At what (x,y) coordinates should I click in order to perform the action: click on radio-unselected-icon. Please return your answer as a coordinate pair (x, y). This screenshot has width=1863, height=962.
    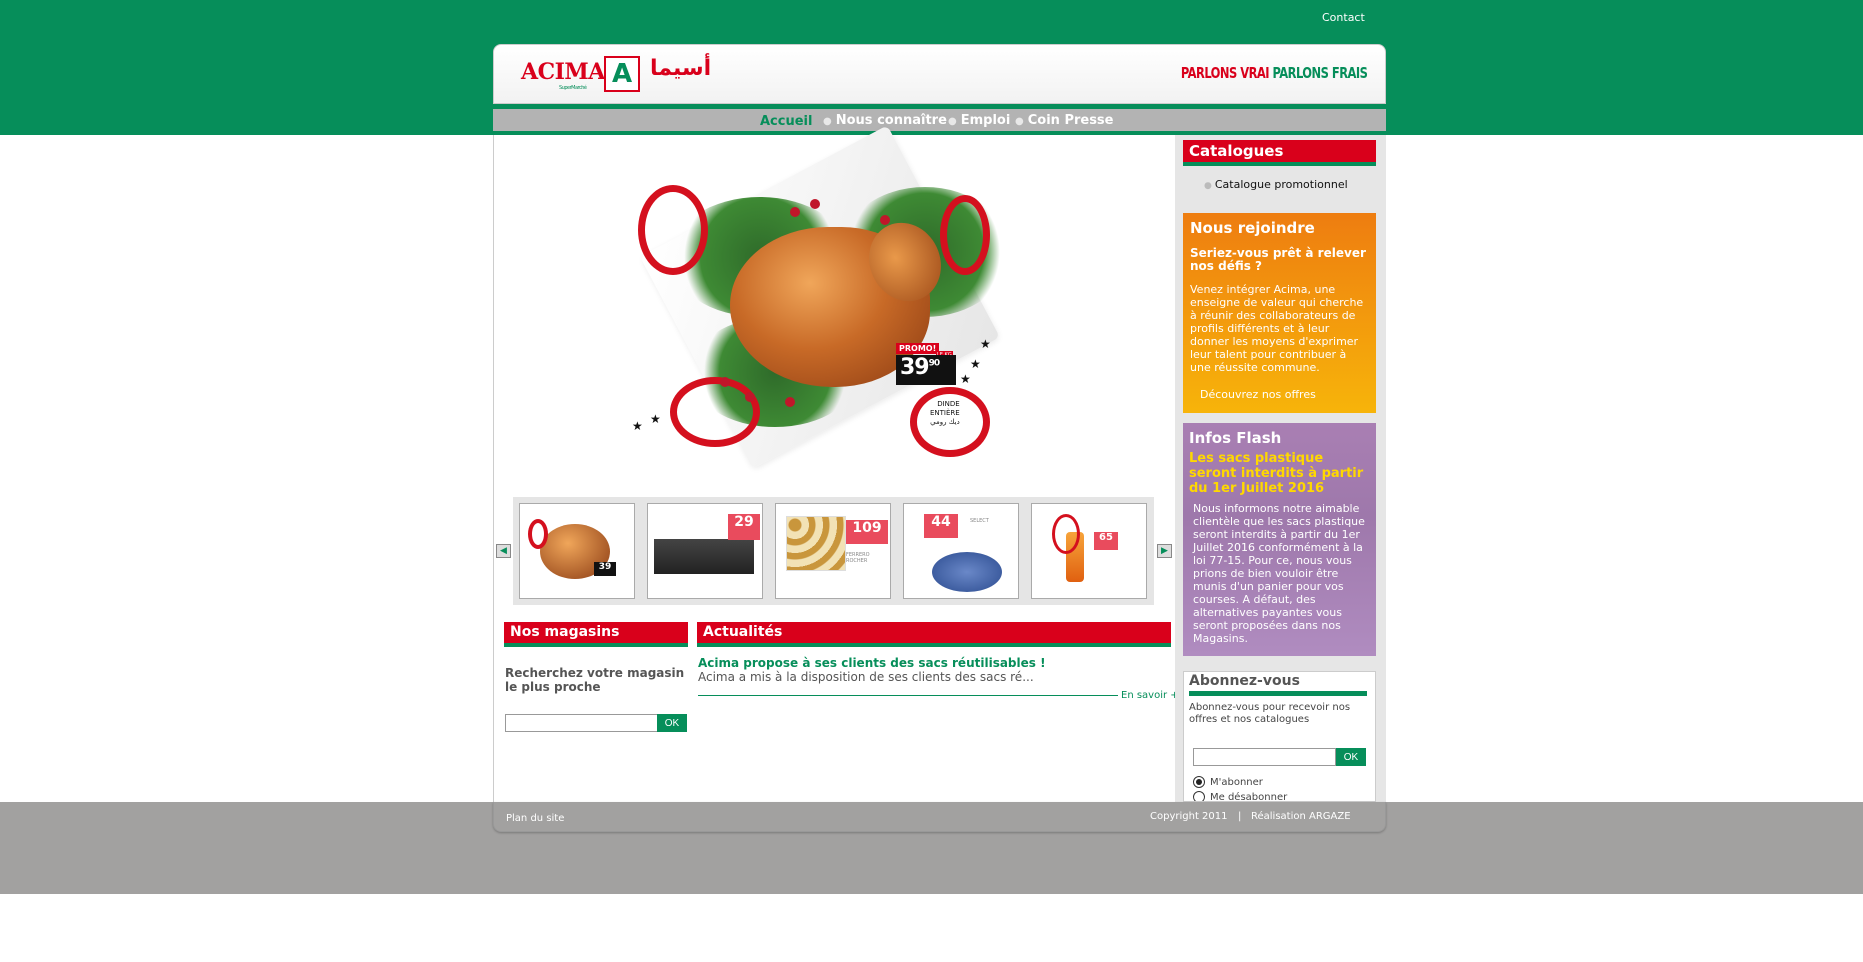
    Looking at the image, I should click on (1199, 796).